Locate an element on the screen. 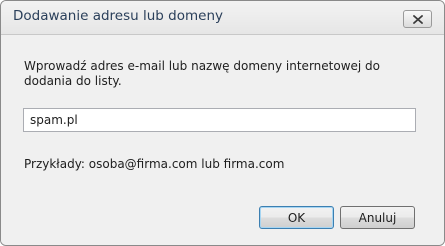 The image size is (445, 246). ok-button: OK is located at coordinates (296, 217).